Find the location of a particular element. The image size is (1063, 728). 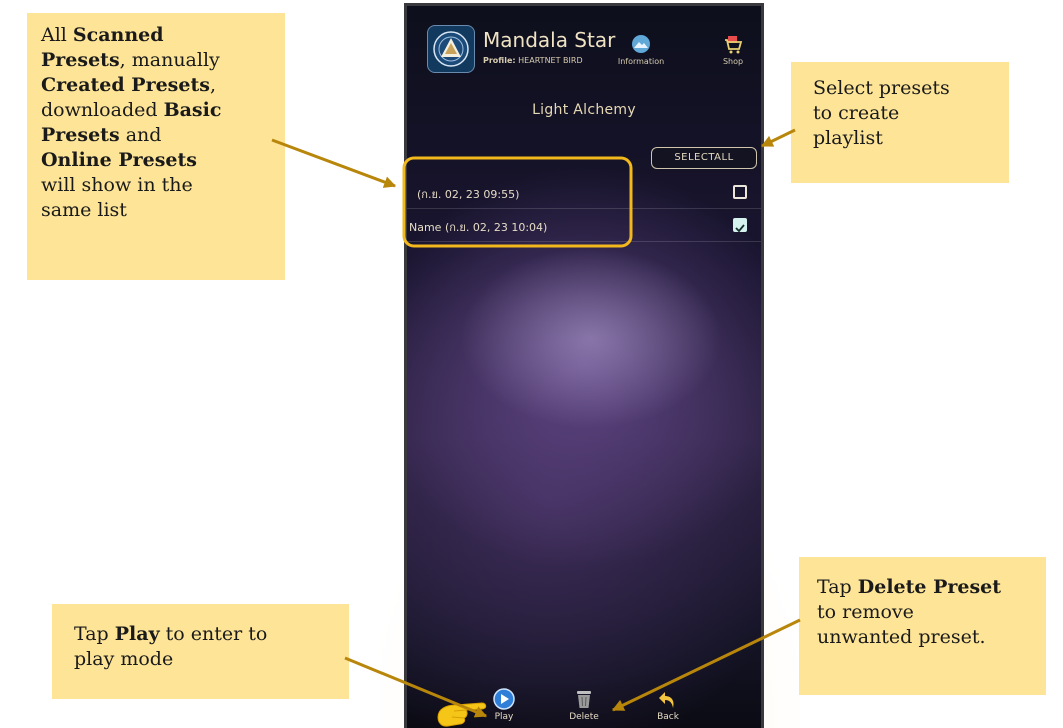

delete-button: Delete is located at coordinates (584, 705).